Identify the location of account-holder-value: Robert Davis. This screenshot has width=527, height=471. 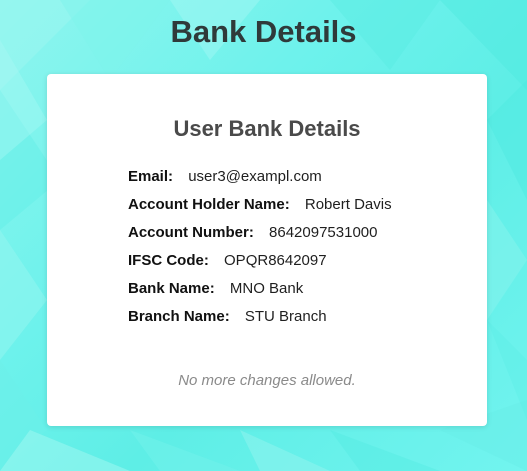
(348, 204).